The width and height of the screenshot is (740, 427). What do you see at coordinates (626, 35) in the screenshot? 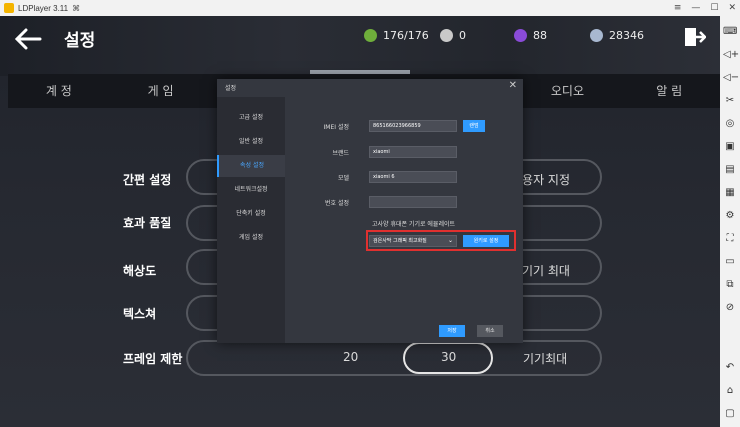
I see `coin-value: 28346` at bounding box center [626, 35].